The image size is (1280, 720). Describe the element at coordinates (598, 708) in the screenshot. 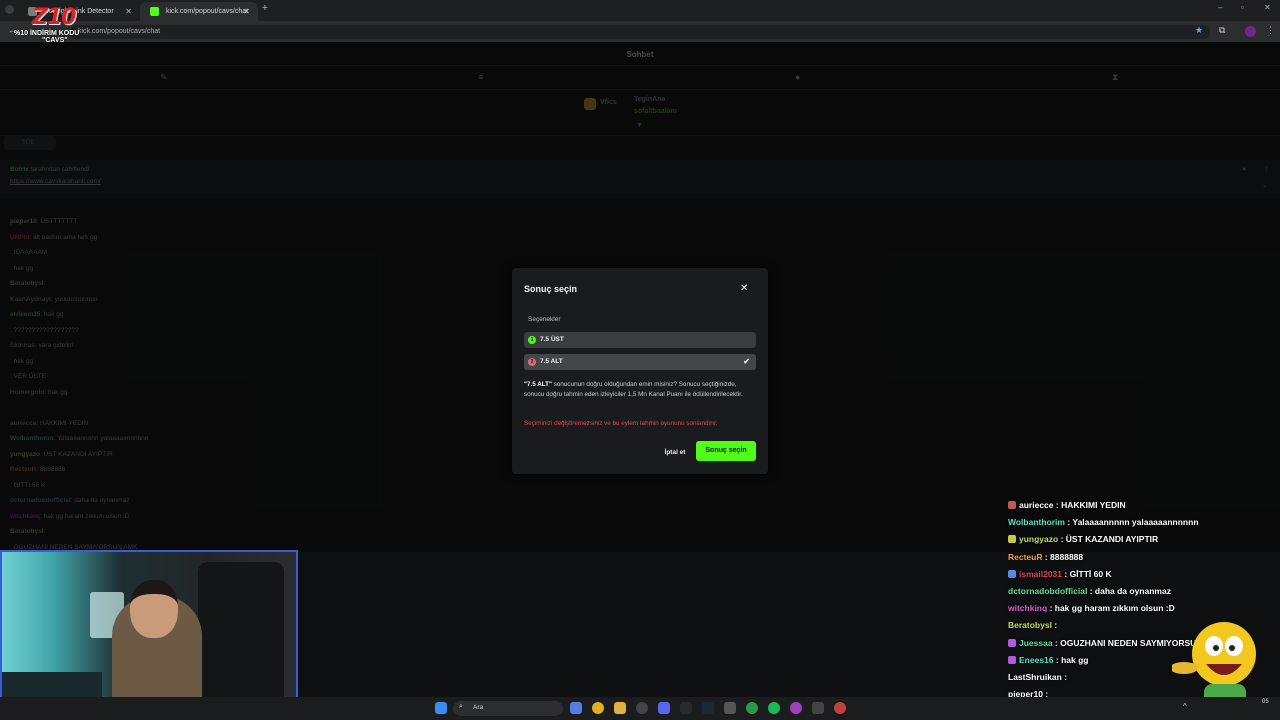

I see `chrome-icon` at that location.